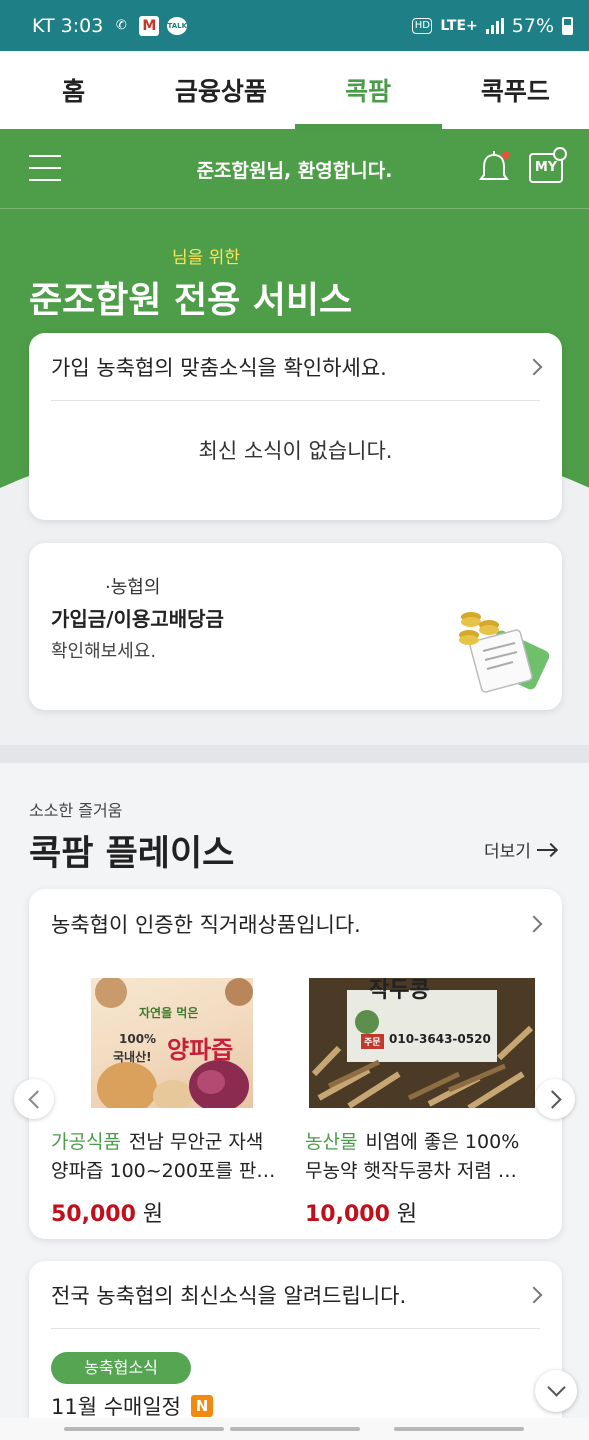  Describe the element at coordinates (191, 300) in the screenshot. I see `hero-title: 준조합원 전용 서비스` at that location.